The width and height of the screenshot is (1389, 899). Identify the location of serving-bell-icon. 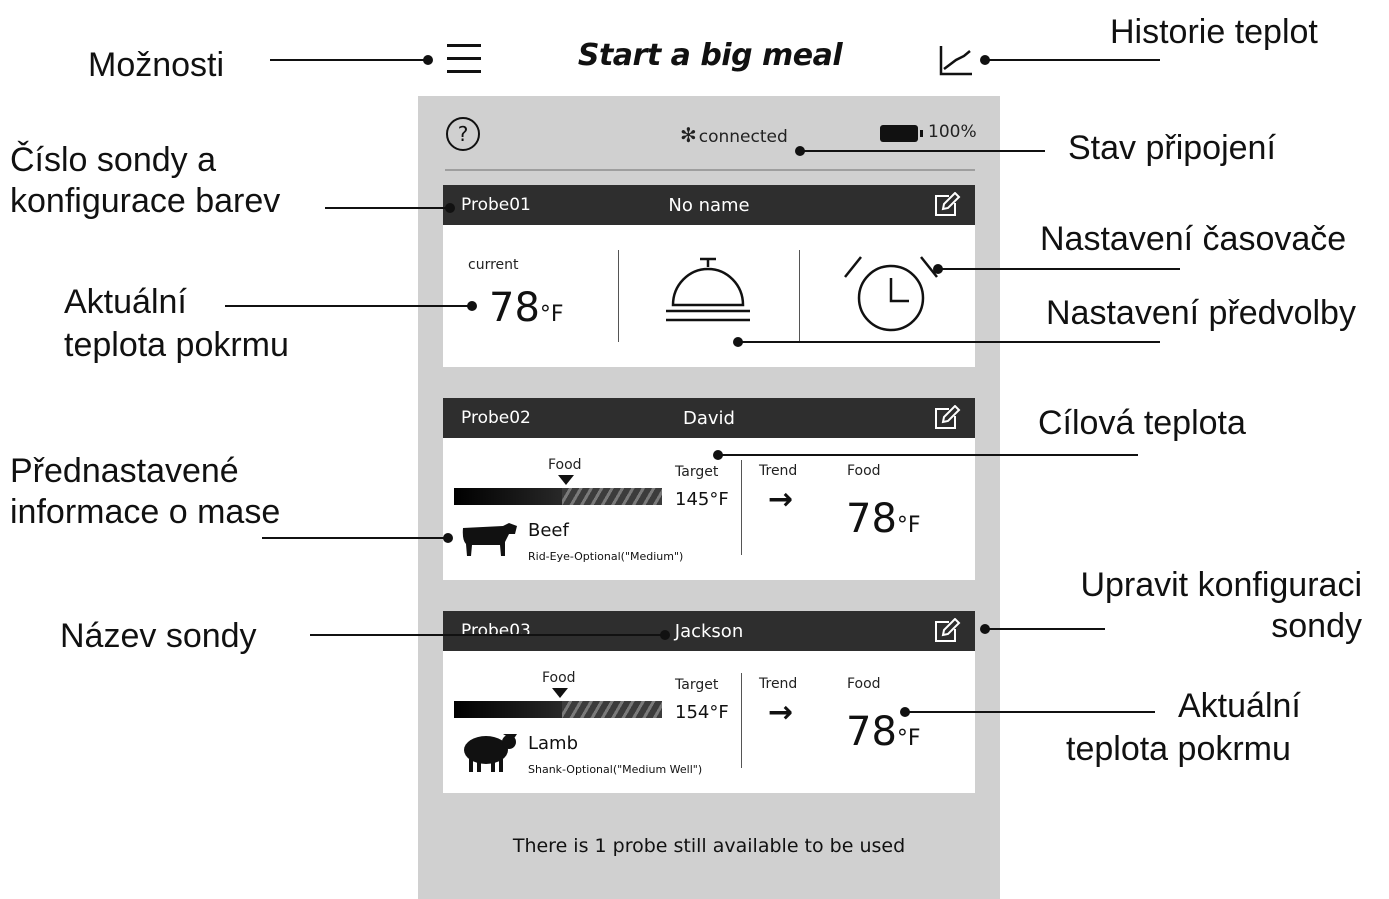
(708, 290).